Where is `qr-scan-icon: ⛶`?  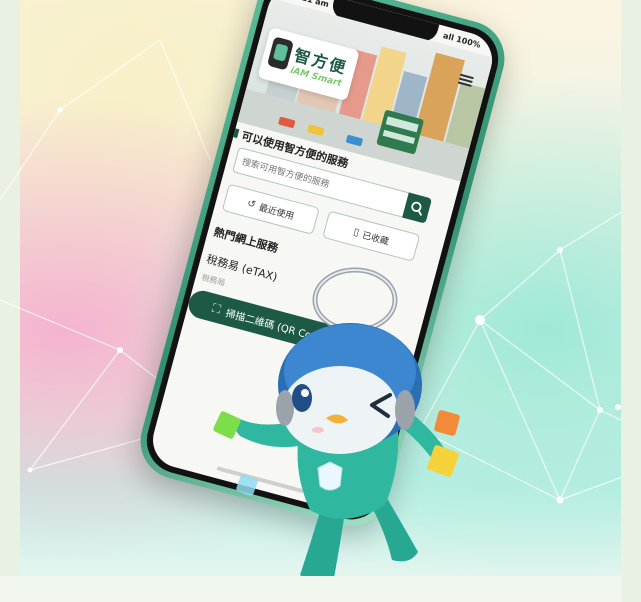 qr-scan-icon: ⛶ is located at coordinates (216, 308).